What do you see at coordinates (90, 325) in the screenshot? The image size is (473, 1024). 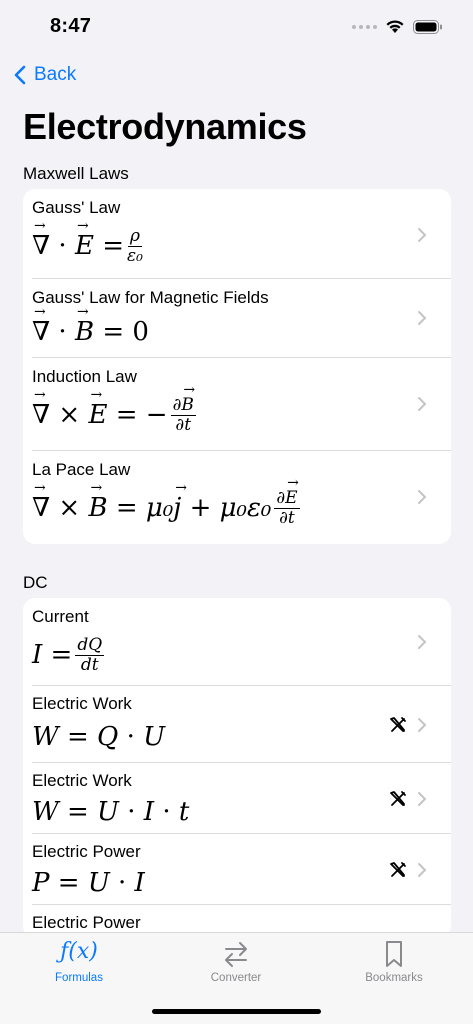 I see `formula-gauss-magnetic: ∇ · B = 0` at bounding box center [90, 325].